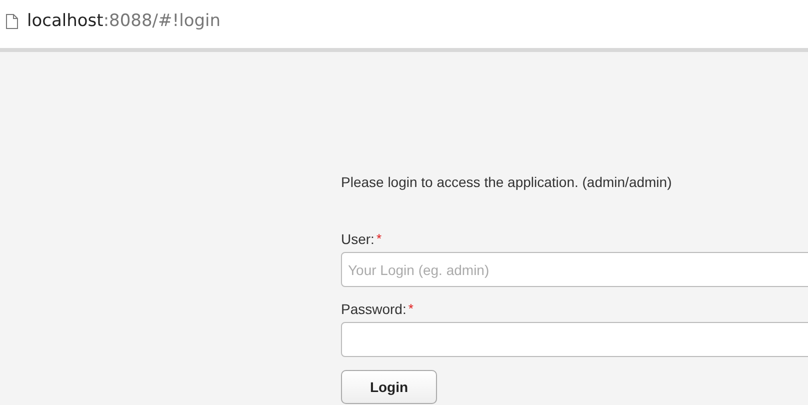 Image resolution: width=808 pixels, height=405 pixels. I want to click on login-button: Login, so click(389, 387).